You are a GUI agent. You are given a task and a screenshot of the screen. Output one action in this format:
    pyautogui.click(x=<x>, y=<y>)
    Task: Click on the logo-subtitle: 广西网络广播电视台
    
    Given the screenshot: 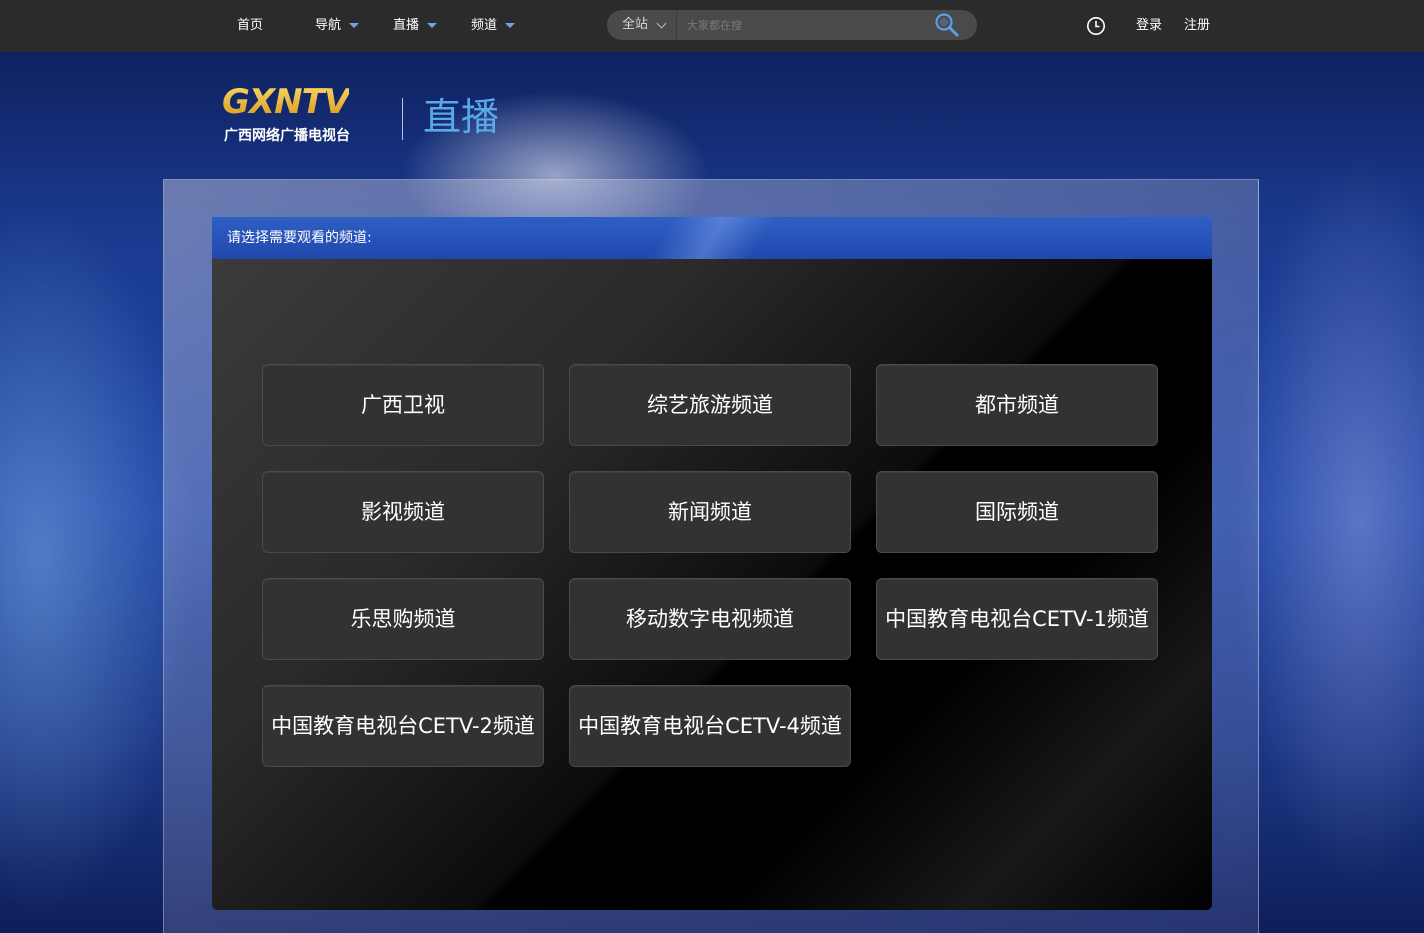 What is the action you would take?
    pyautogui.click(x=287, y=136)
    